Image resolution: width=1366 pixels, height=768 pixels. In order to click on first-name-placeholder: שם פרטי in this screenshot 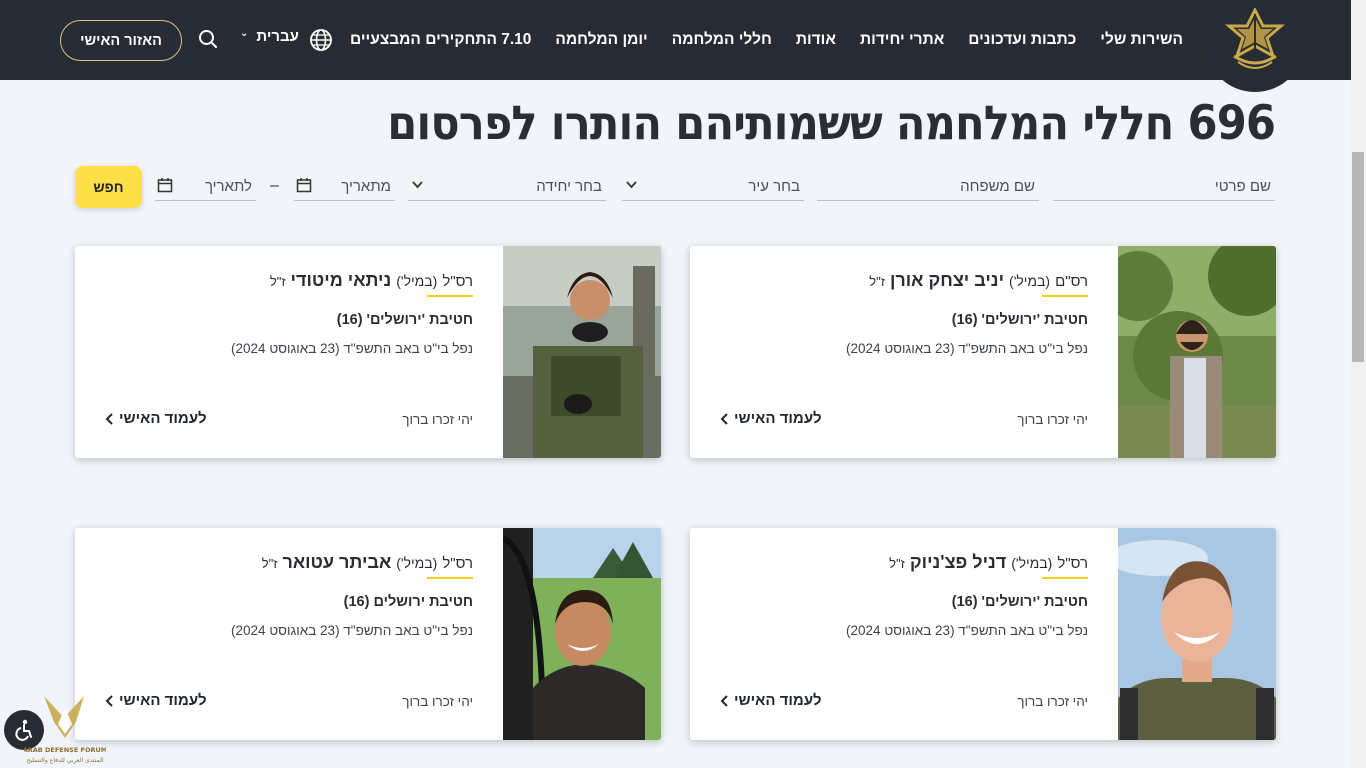, I will do `click(1242, 186)`.